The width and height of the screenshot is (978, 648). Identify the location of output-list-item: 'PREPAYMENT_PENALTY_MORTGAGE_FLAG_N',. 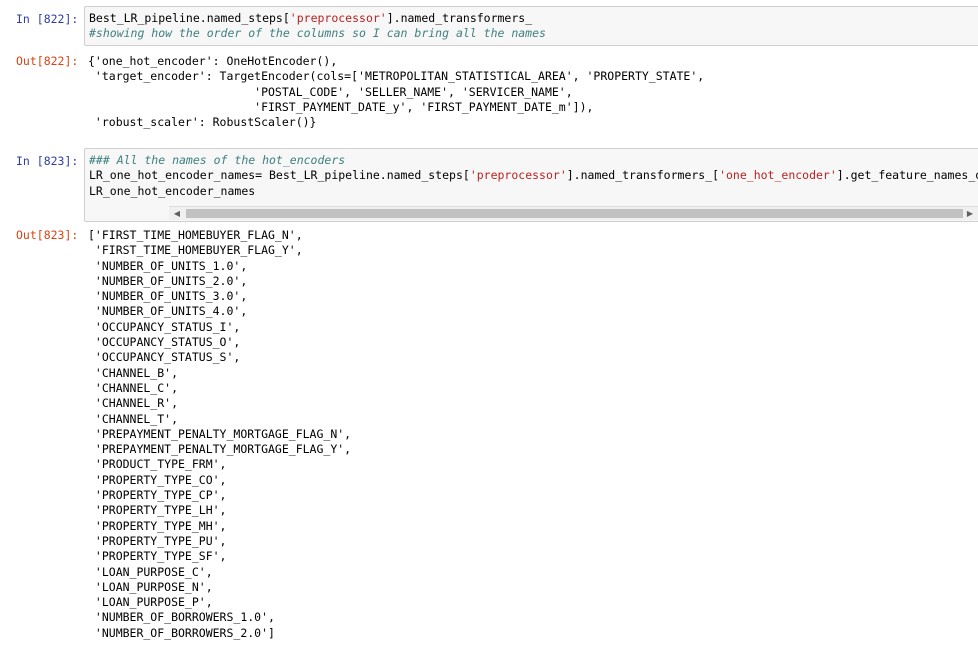
(220, 433).